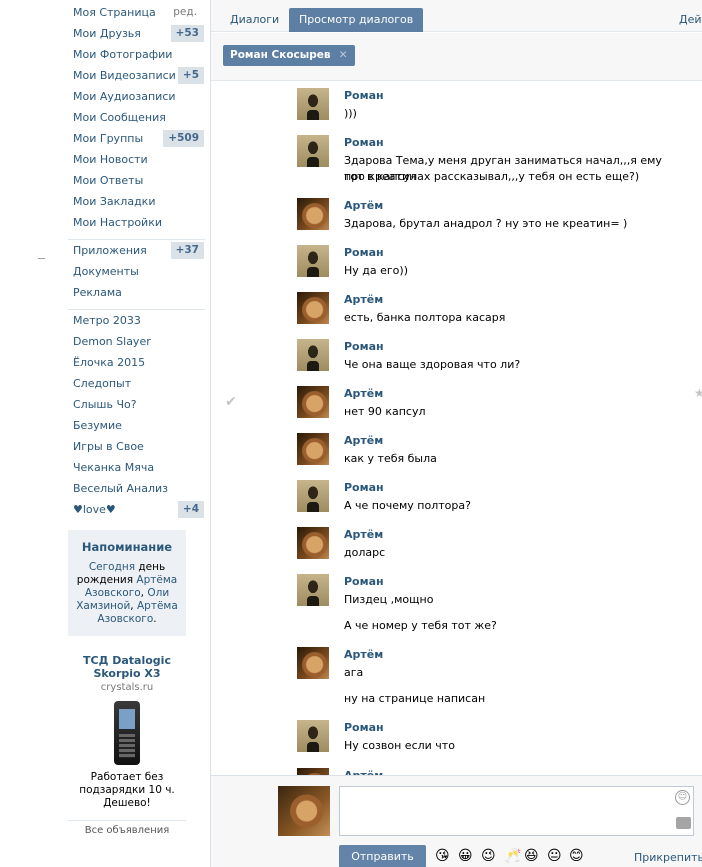 The height and width of the screenshot is (867, 702). Describe the element at coordinates (105, 404) in the screenshot. I see `sidebar-item-label: Слышь Чо?` at that location.